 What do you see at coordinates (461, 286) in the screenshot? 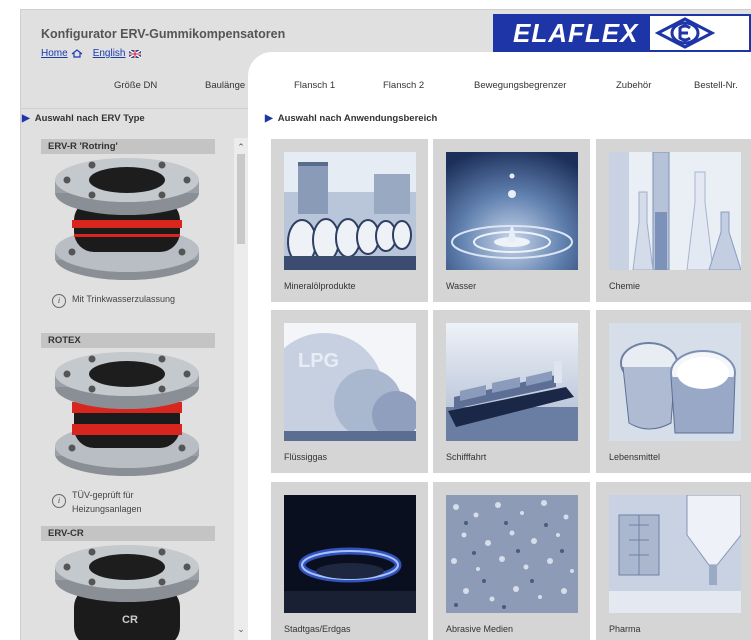
I see `tile-label: Wasser` at bounding box center [461, 286].